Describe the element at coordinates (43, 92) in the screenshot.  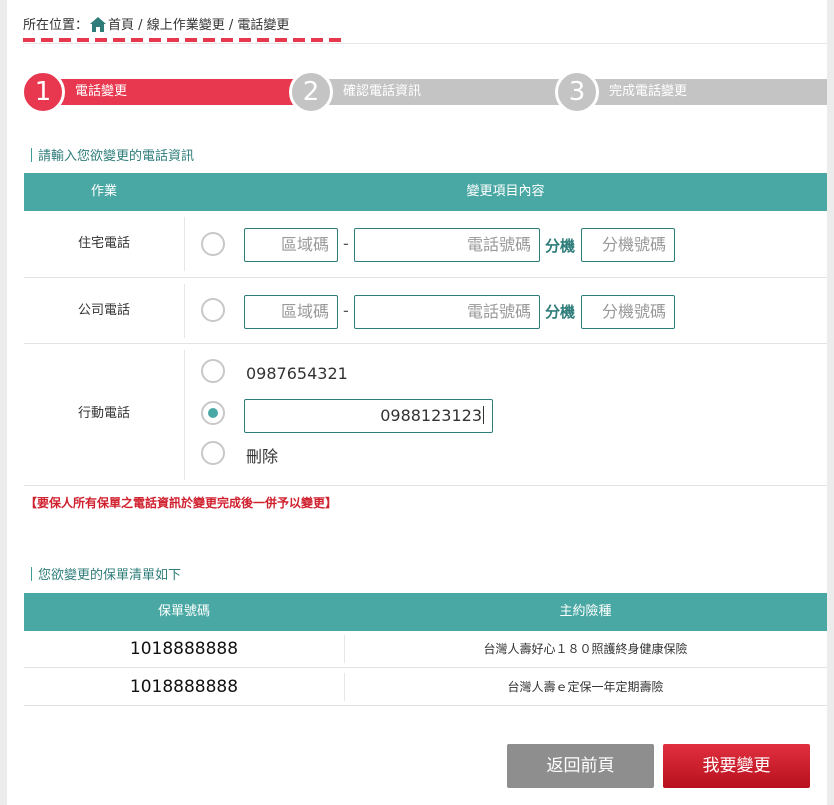
I see `step-1-number: 1` at that location.